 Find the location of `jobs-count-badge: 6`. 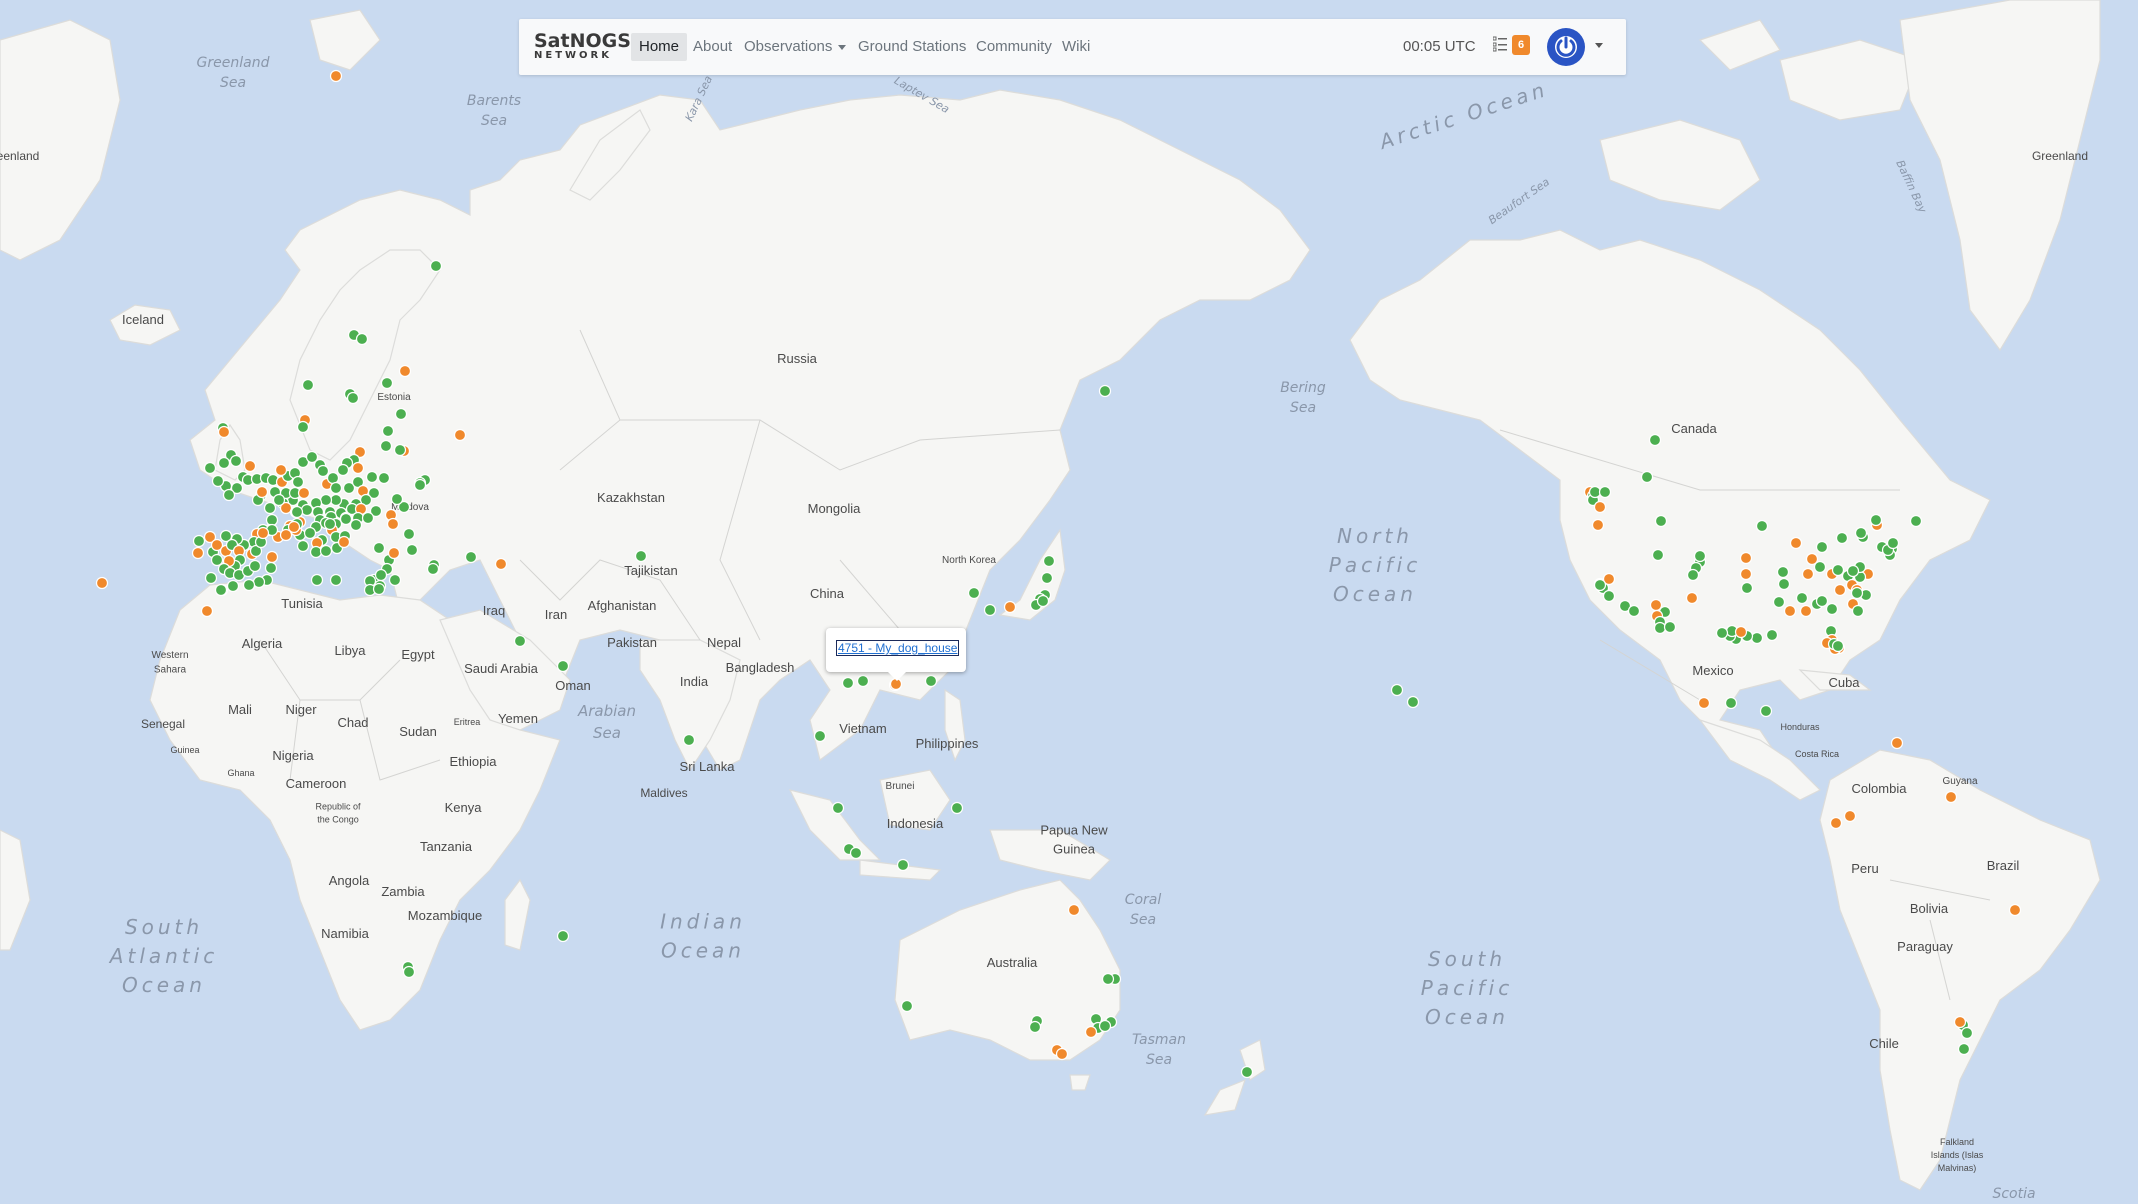

jobs-count-badge: 6 is located at coordinates (1521, 45).